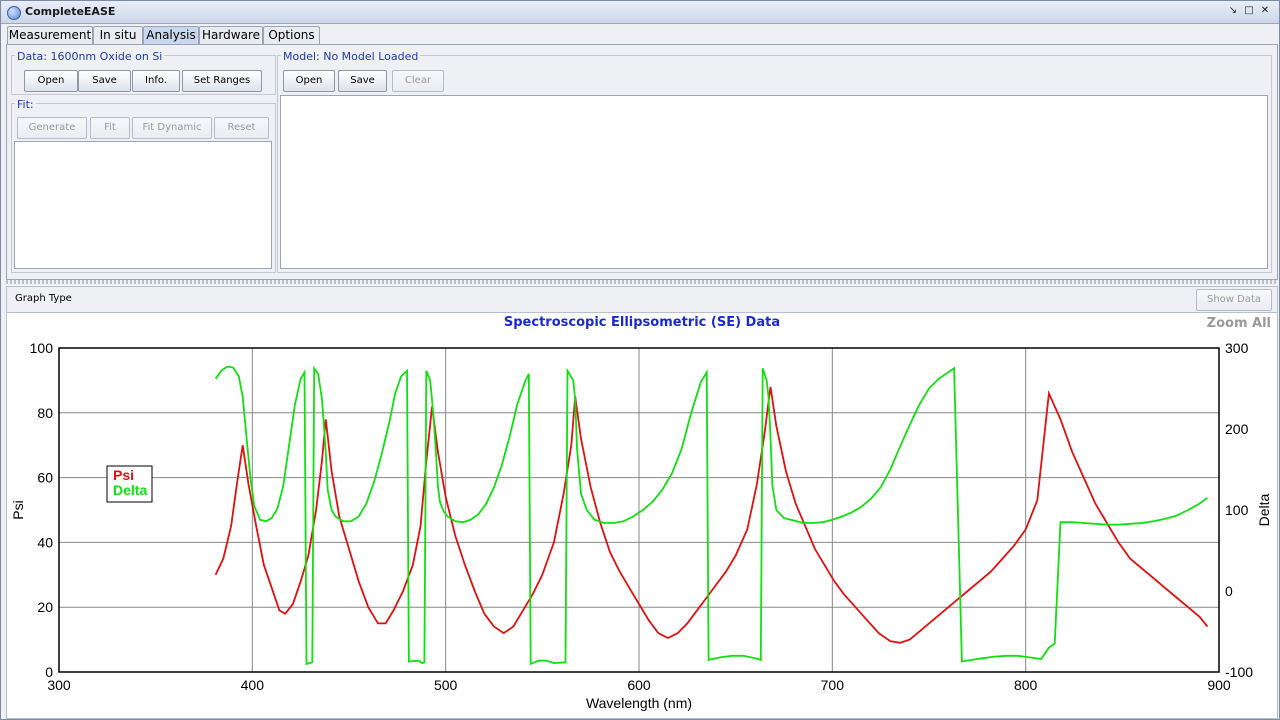 The image size is (1280, 720). I want to click on y2-axis-label: Delta, so click(1264, 509).